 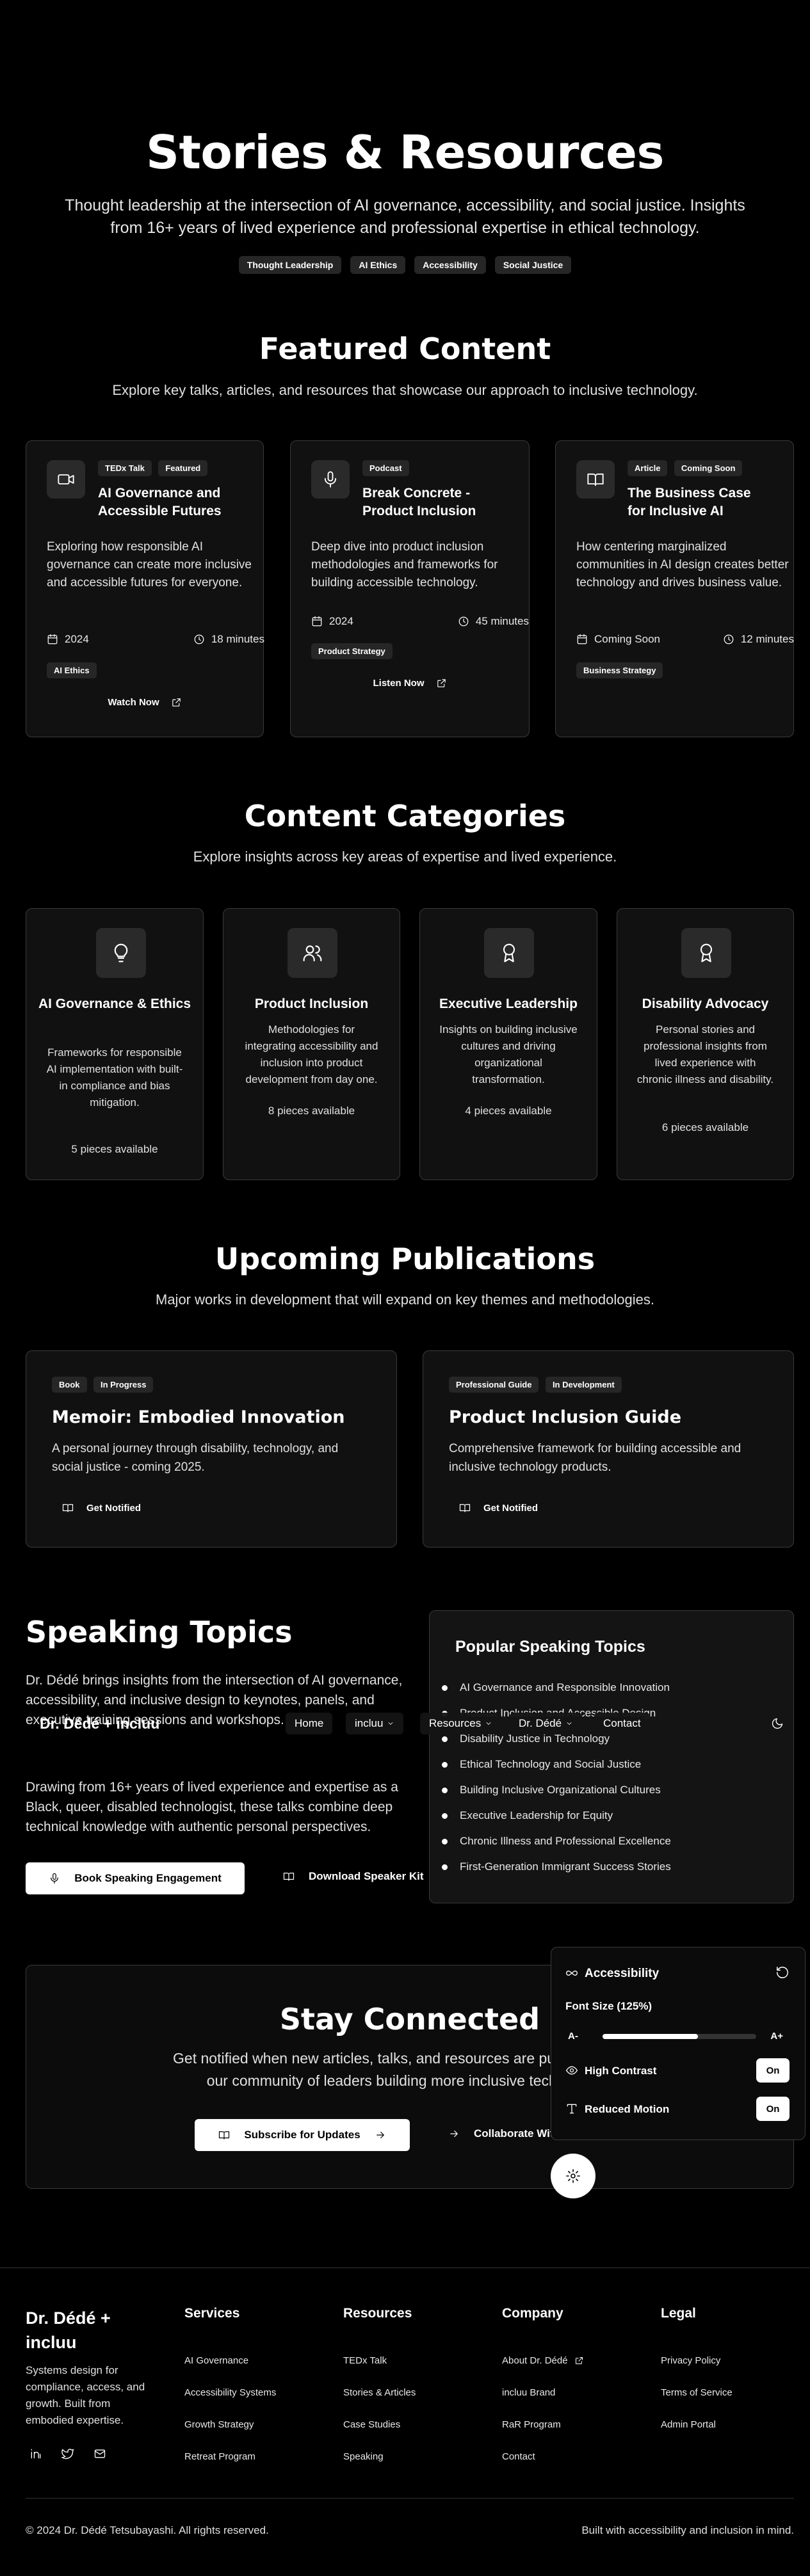 What do you see at coordinates (697, 2360) in the screenshot?
I see `footer-link: Privacy Policy` at bounding box center [697, 2360].